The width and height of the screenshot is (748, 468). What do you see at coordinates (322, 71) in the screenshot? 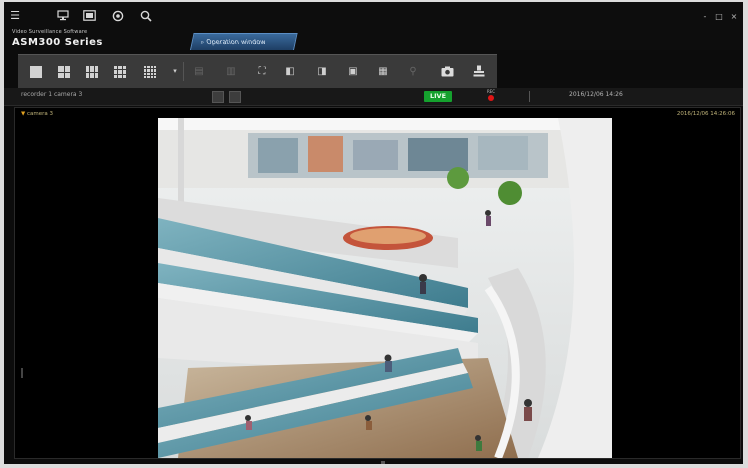
I see `record-icon: ◨` at bounding box center [322, 71].